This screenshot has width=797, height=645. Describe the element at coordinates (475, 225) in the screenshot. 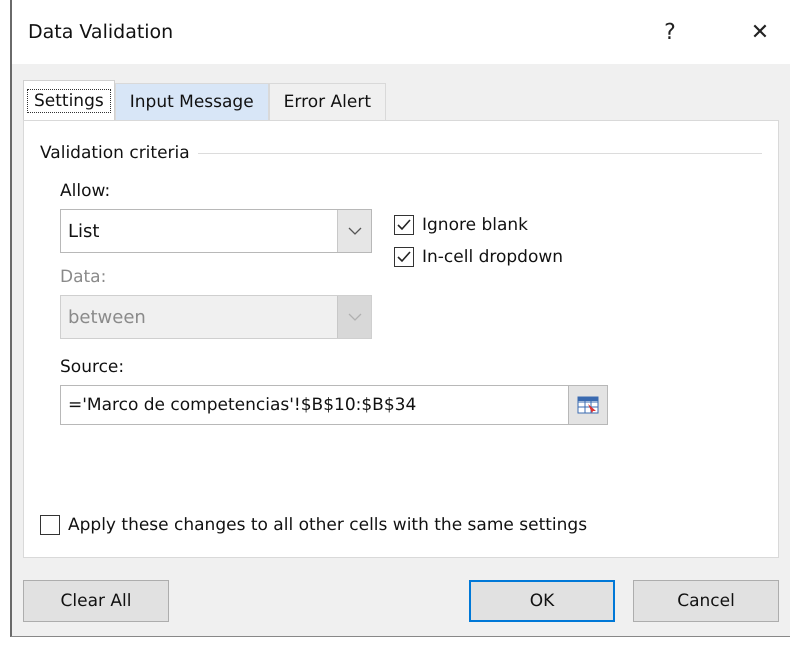

I see `checkbox-label: Ignore blank` at that location.